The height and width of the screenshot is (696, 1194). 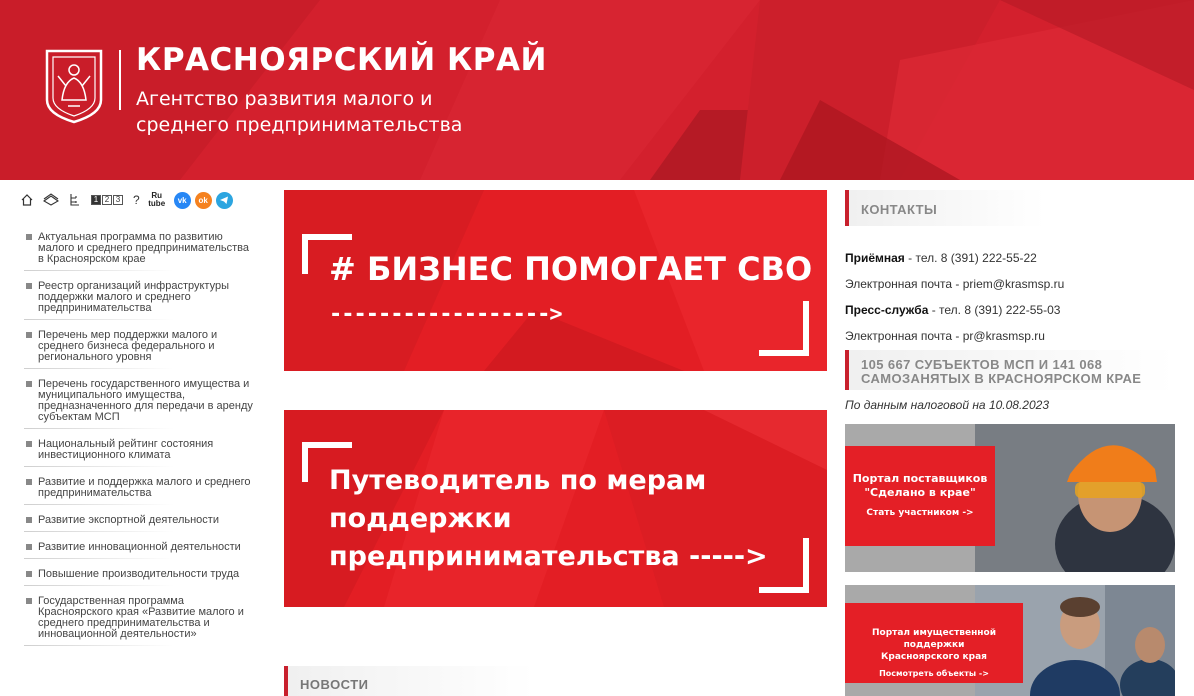 I want to click on news-heading: НОВОСТИ, so click(x=409, y=681).